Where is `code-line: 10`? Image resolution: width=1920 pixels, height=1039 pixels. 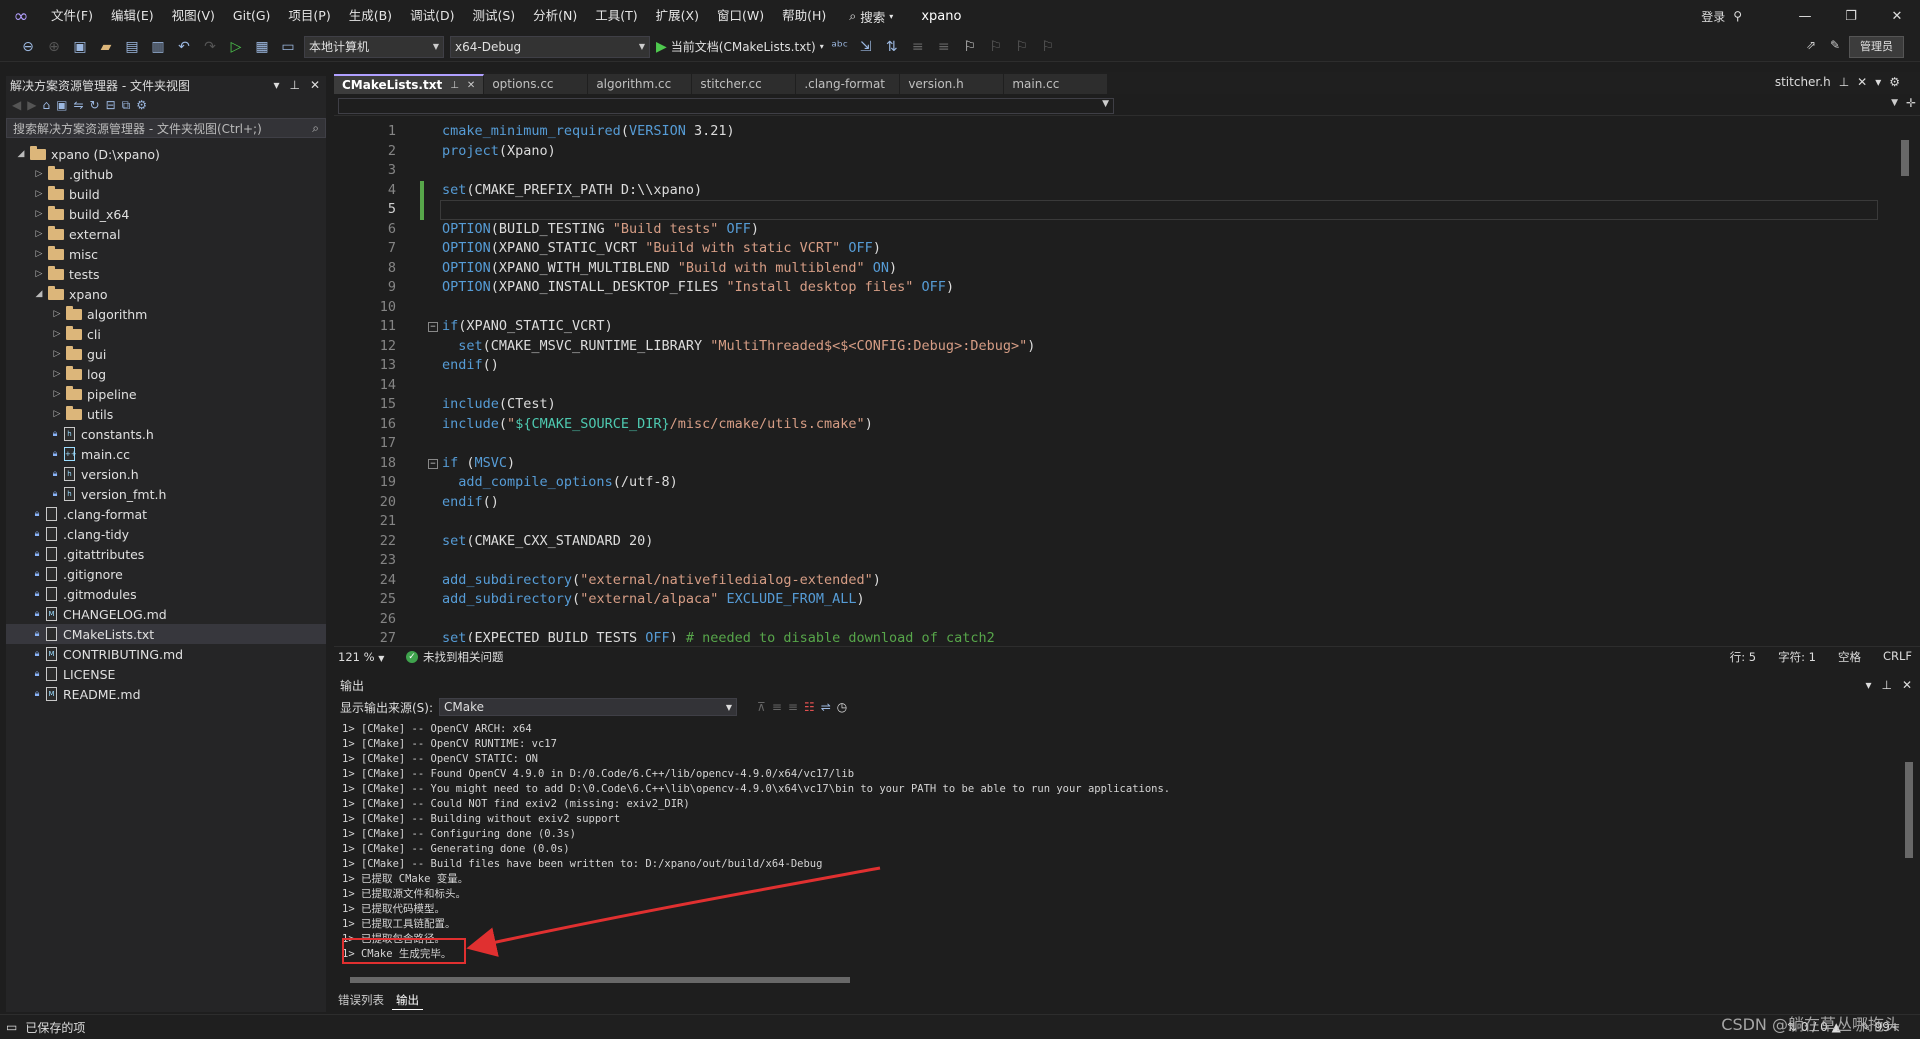
code-line: 10 is located at coordinates (1114, 308).